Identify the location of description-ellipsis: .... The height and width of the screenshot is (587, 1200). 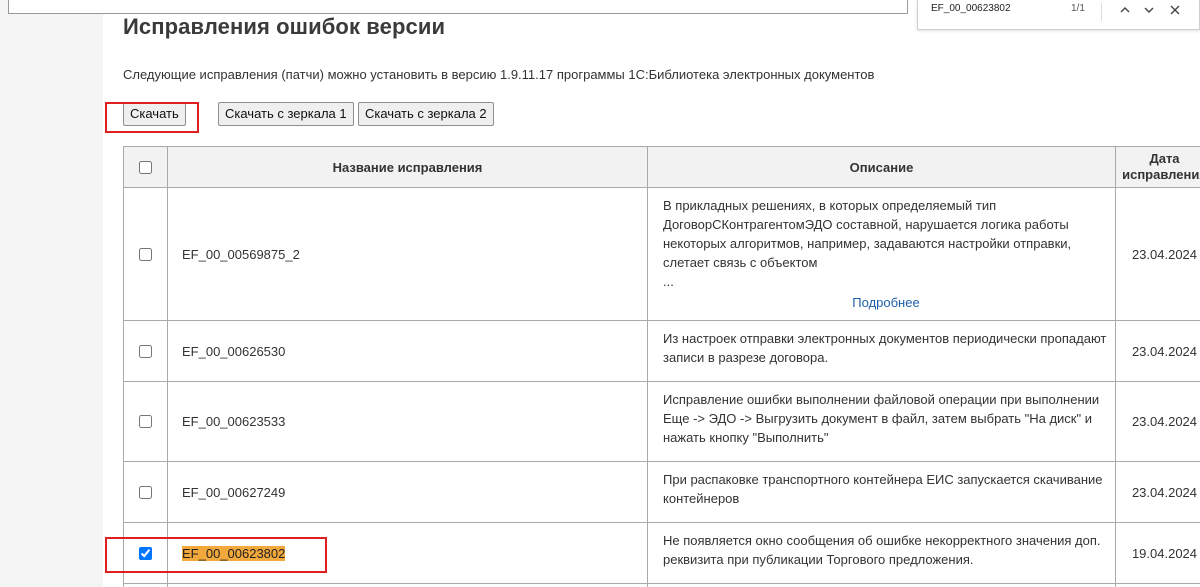
(668, 281).